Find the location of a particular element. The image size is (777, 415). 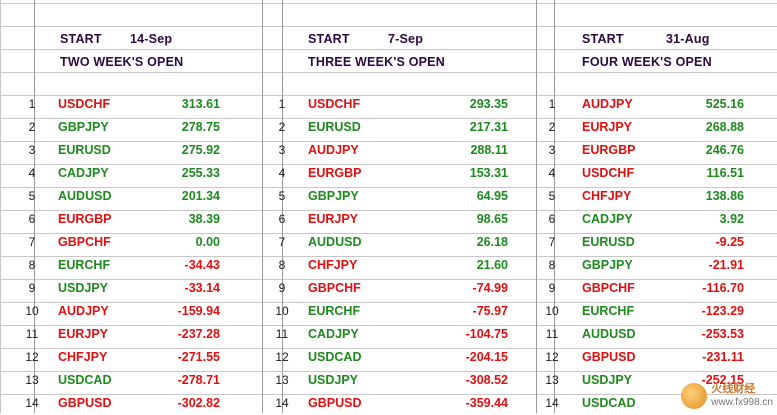

pips-value: 3.92 is located at coordinates (731, 219).